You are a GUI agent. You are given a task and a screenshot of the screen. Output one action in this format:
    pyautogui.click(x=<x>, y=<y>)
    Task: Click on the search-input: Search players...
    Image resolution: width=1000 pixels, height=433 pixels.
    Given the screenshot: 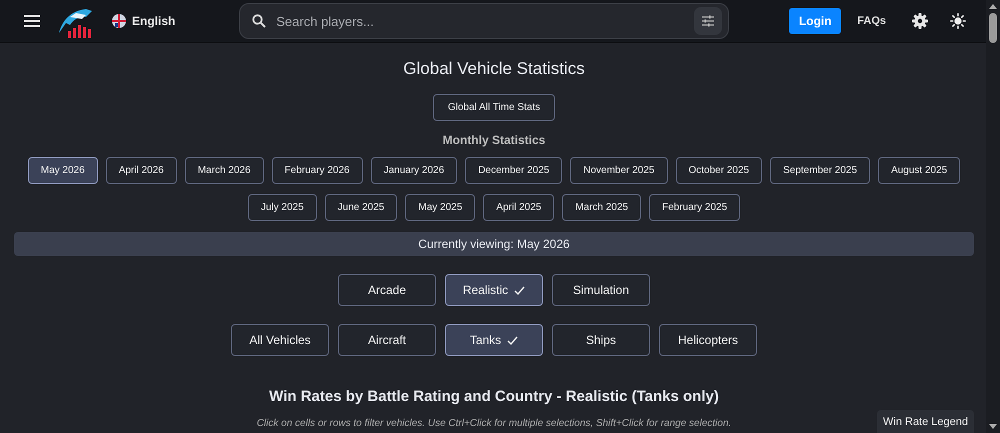 What is the action you would take?
    pyautogui.click(x=480, y=21)
    